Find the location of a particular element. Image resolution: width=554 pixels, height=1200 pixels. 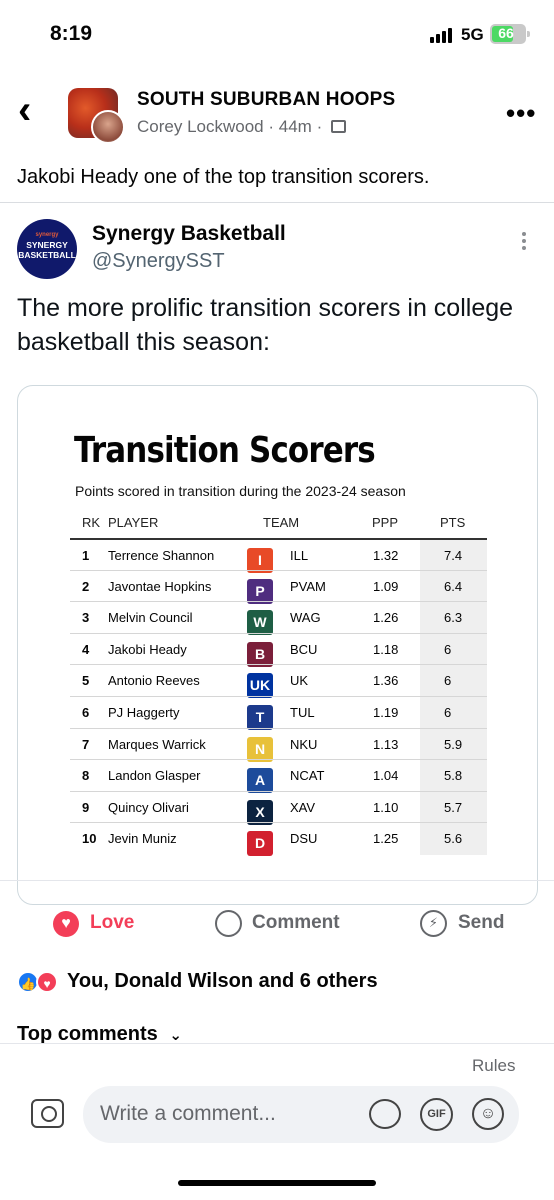

tweet-avatar: synergy SYNERGY BASKETBALL is located at coordinates (47, 249).